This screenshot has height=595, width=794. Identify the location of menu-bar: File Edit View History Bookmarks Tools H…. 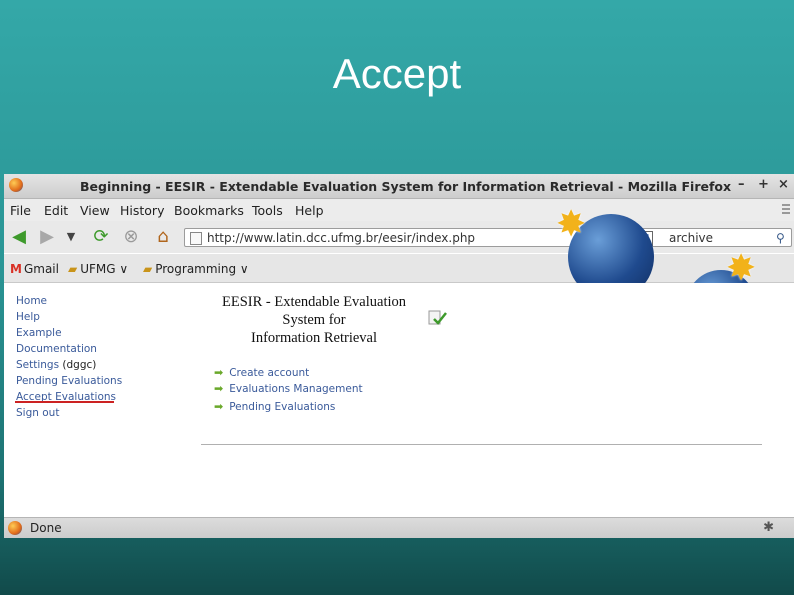
(399, 210).